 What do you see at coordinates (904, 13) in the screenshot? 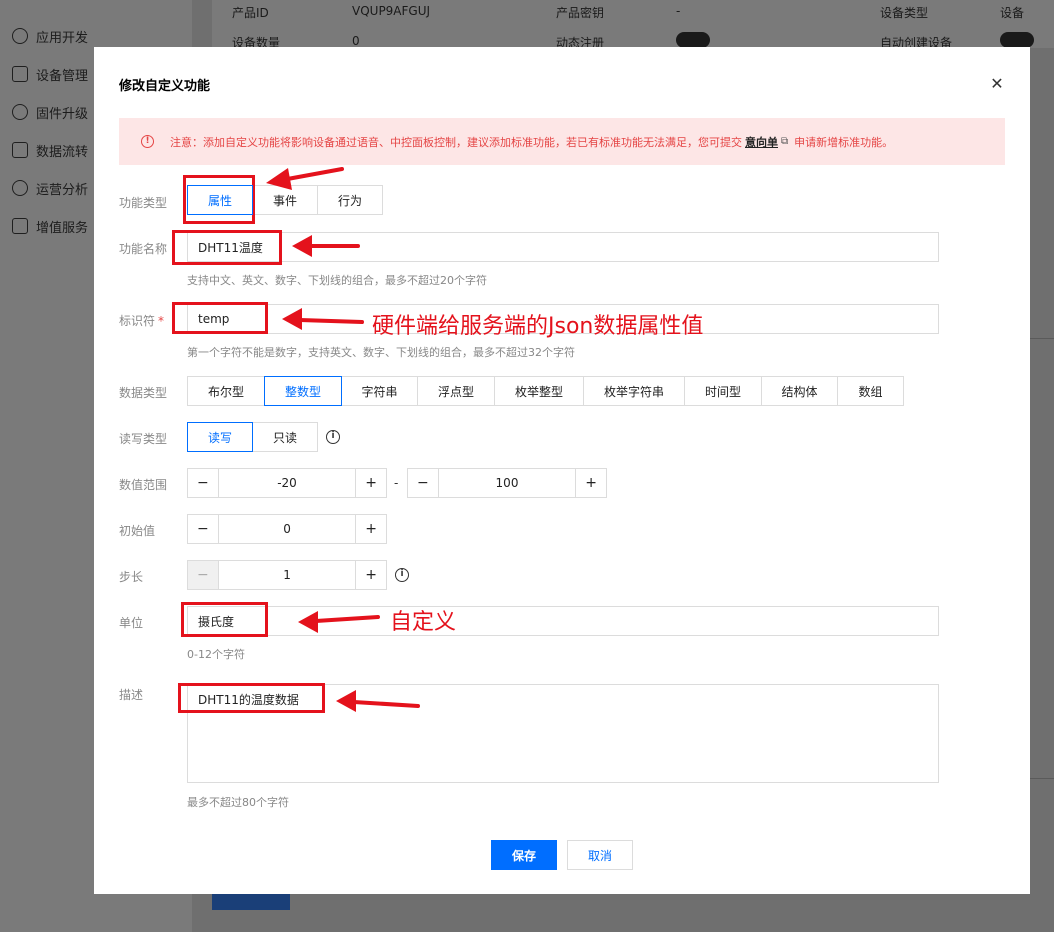
I see `device-type-label: 设备类型` at bounding box center [904, 13].